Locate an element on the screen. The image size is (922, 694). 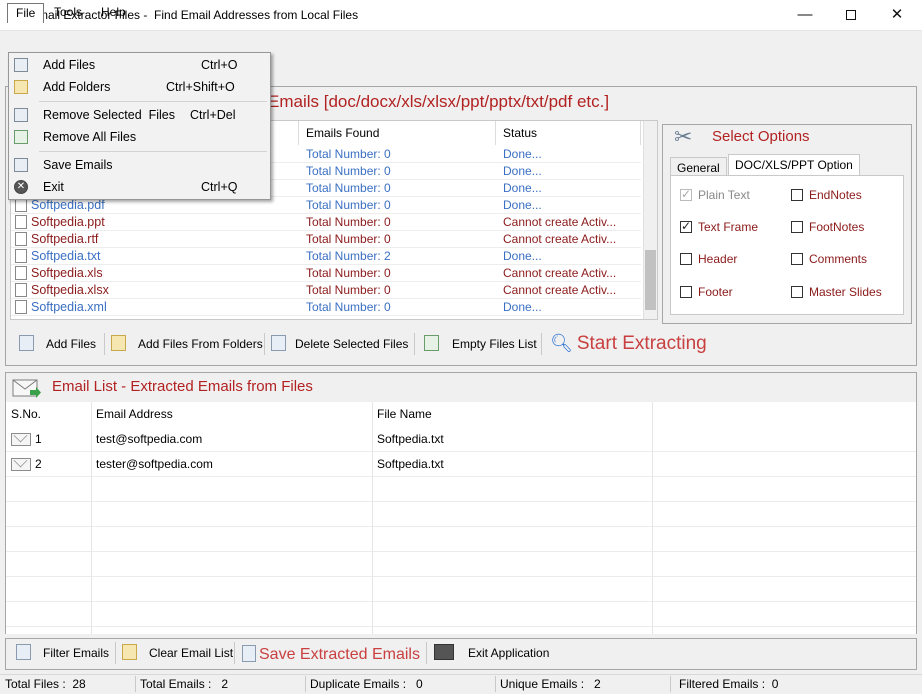
col-header-sno: S.No. is located at coordinates (48, 414).